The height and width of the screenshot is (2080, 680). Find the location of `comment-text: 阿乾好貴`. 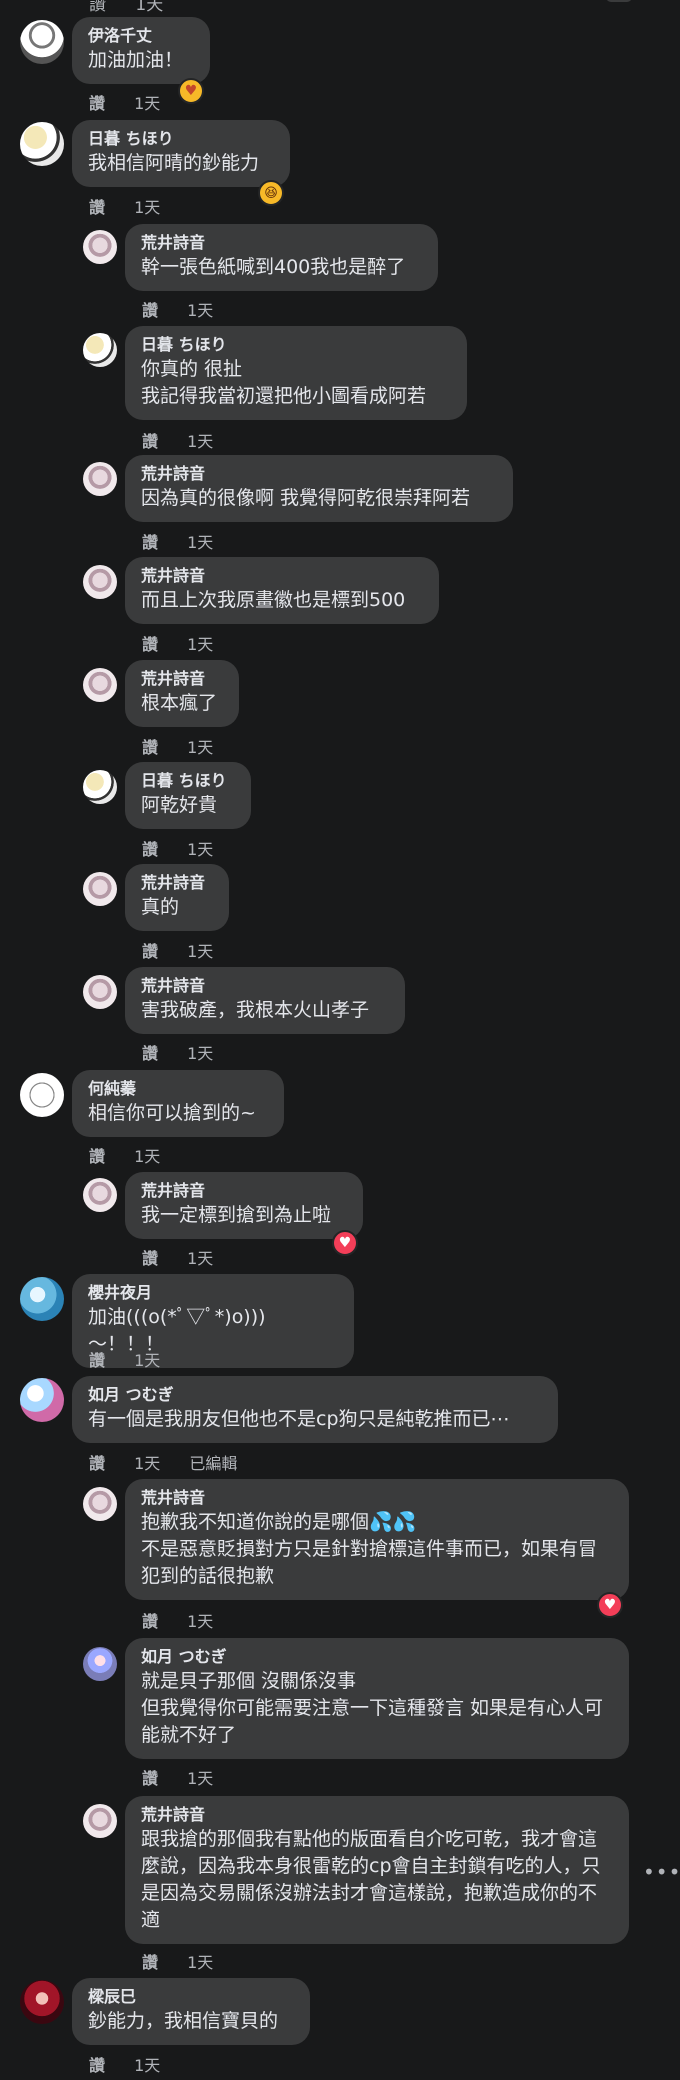

comment-text: 阿乾好貴 is located at coordinates (179, 805).